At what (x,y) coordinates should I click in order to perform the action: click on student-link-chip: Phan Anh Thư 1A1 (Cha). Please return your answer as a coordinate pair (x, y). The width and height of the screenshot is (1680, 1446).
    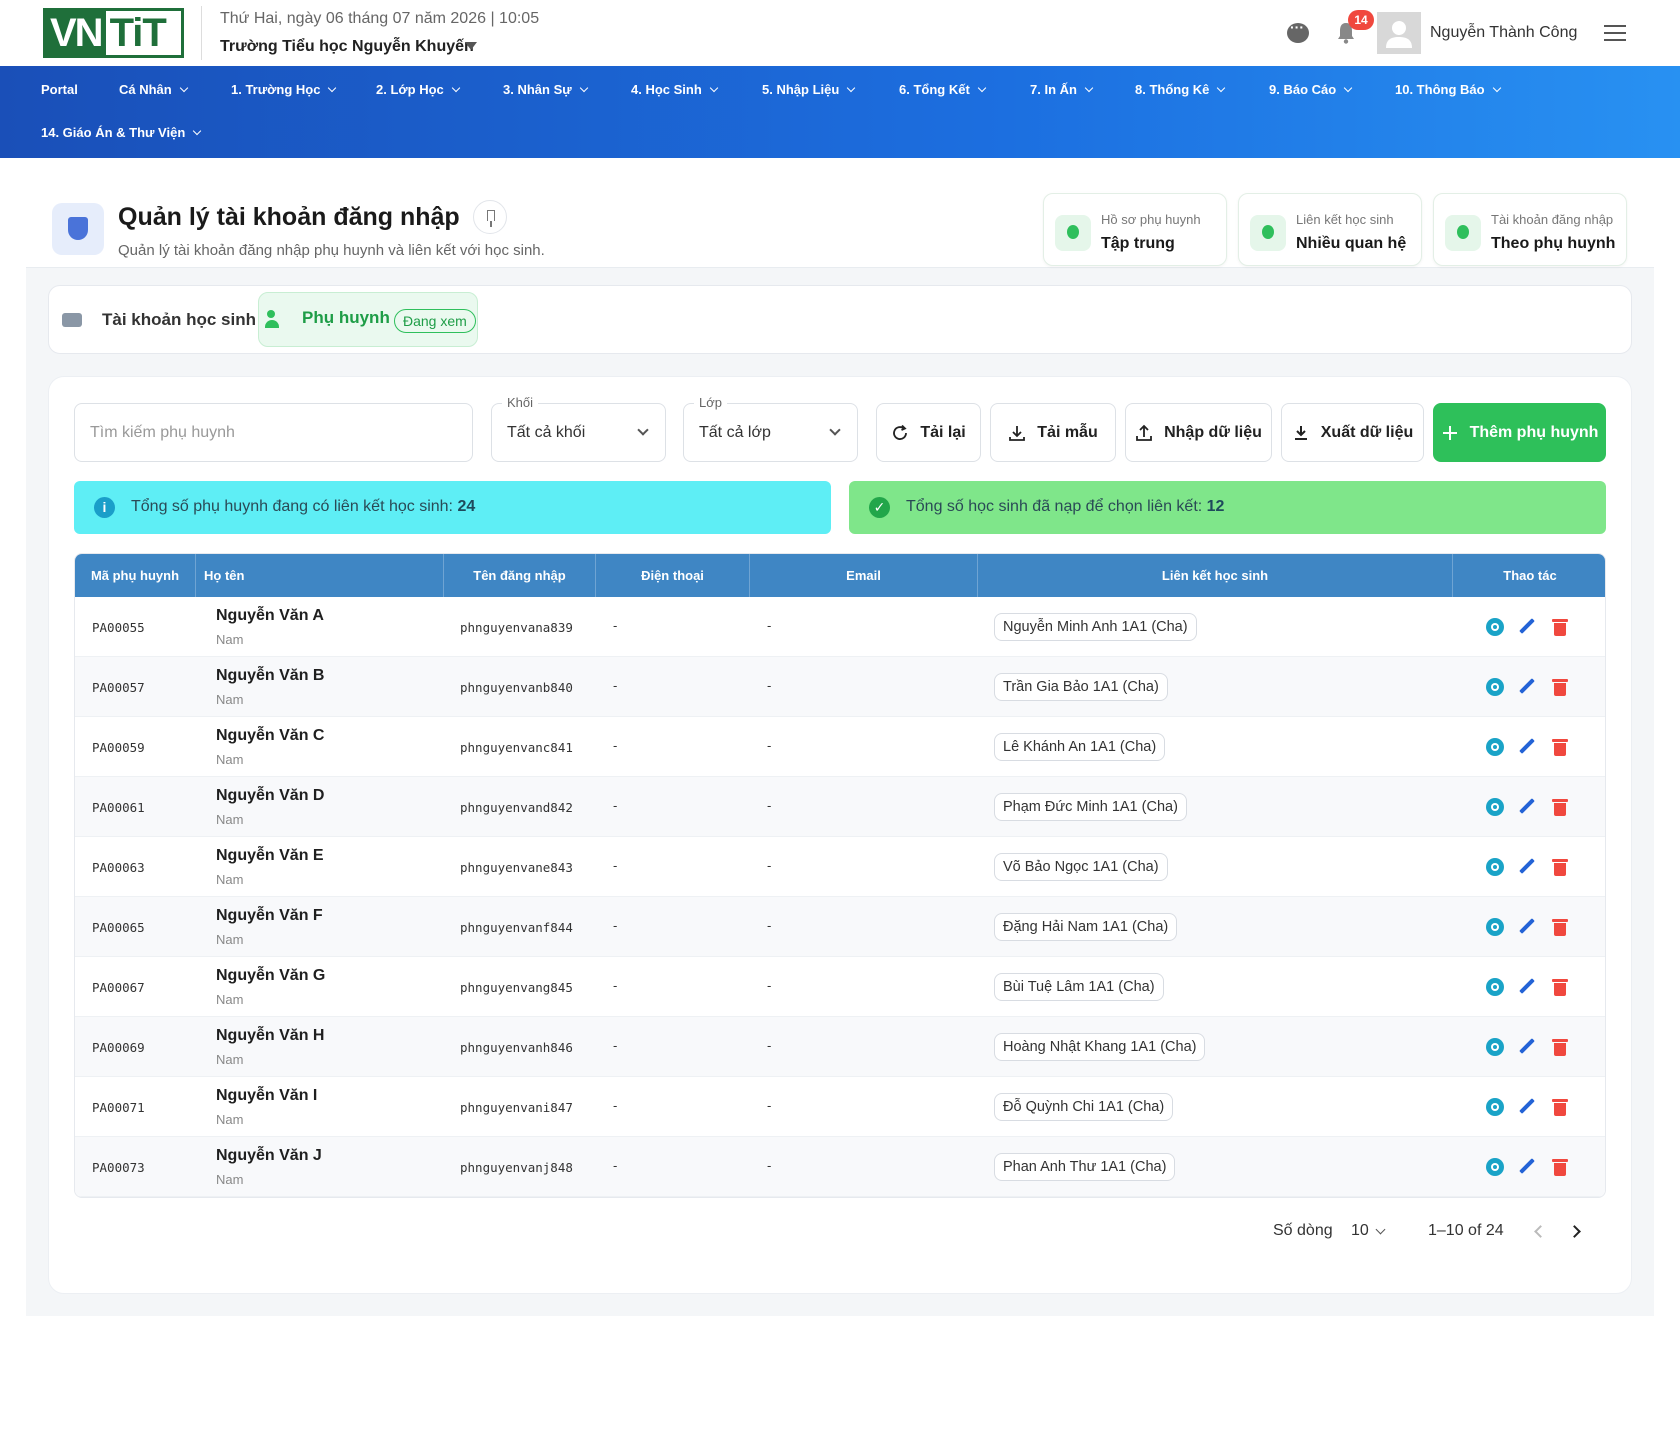
    Looking at the image, I should click on (1085, 1167).